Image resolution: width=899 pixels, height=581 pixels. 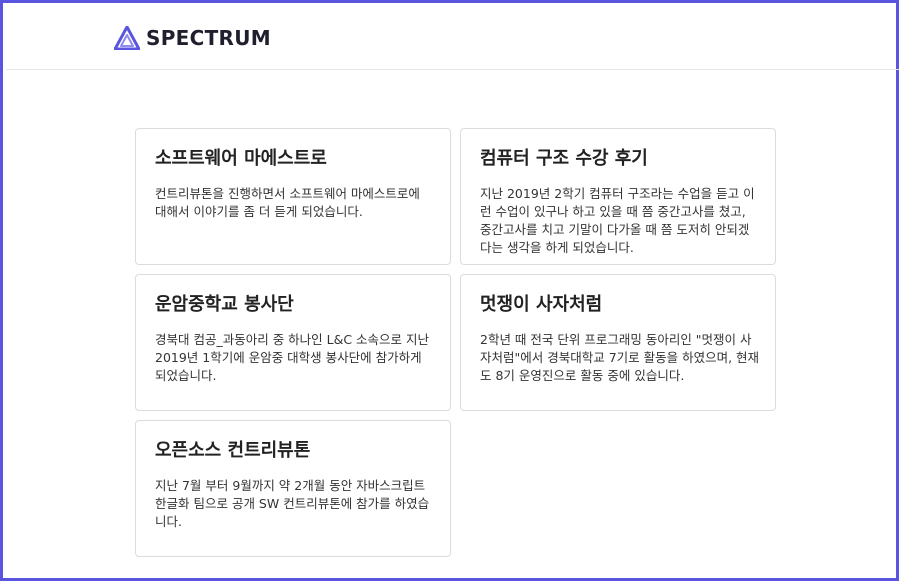 I want to click on spectrum-logo-icon, so click(x=127, y=38).